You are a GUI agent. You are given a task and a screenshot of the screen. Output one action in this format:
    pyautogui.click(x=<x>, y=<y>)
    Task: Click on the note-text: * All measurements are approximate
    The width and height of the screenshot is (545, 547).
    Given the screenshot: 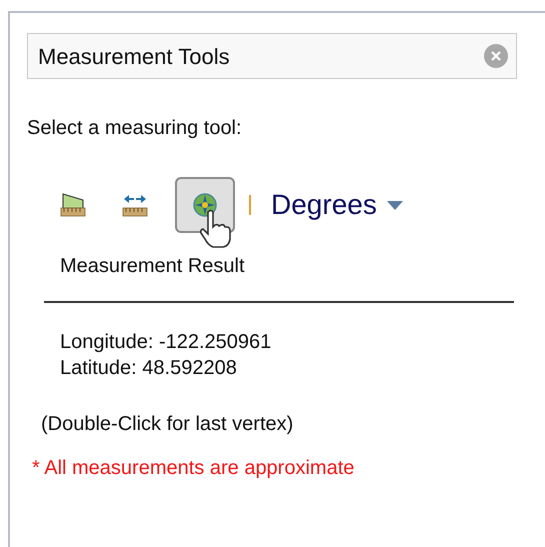 What is the action you would take?
    pyautogui.click(x=193, y=468)
    